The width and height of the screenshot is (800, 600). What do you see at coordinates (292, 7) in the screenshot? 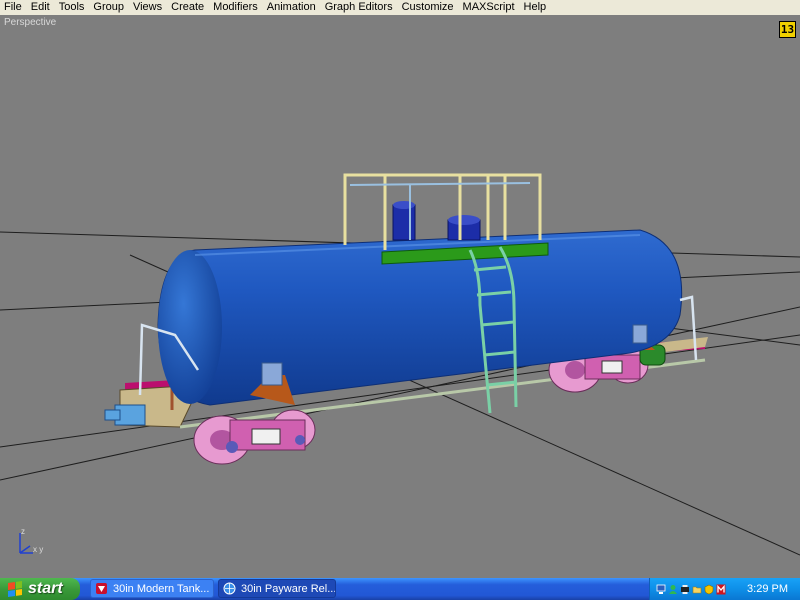
I see `menu-animation: Animation` at bounding box center [292, 7].